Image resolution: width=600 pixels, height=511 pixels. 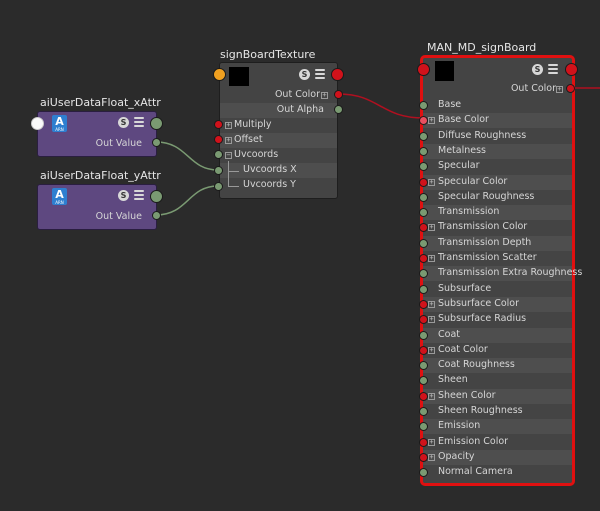 What do you see at coordinates (218, 186) in the screenshot?
I see `texture-uvcoords-y-port` at bounding box center [218, 186].